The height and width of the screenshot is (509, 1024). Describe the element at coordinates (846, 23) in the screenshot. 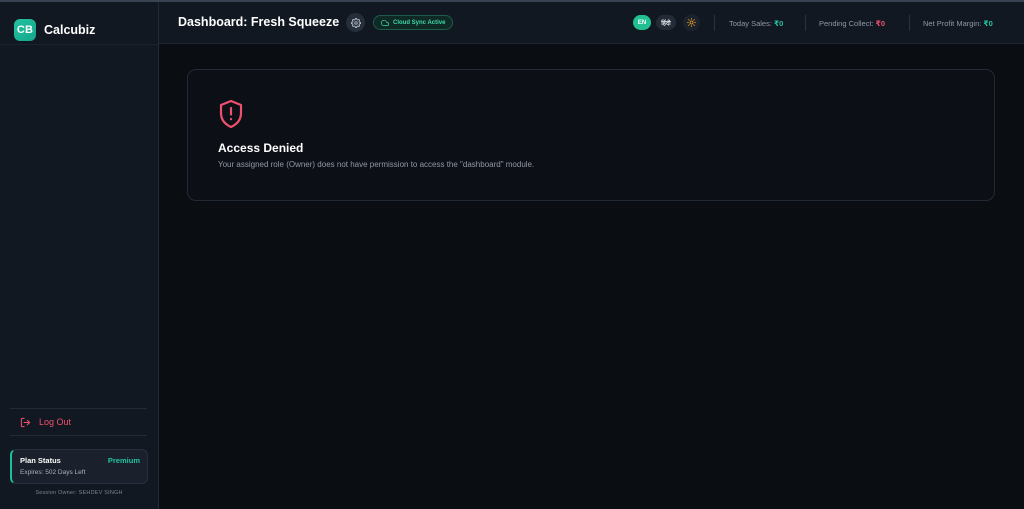

I see `stat-label: Pending Collect:` at that location.